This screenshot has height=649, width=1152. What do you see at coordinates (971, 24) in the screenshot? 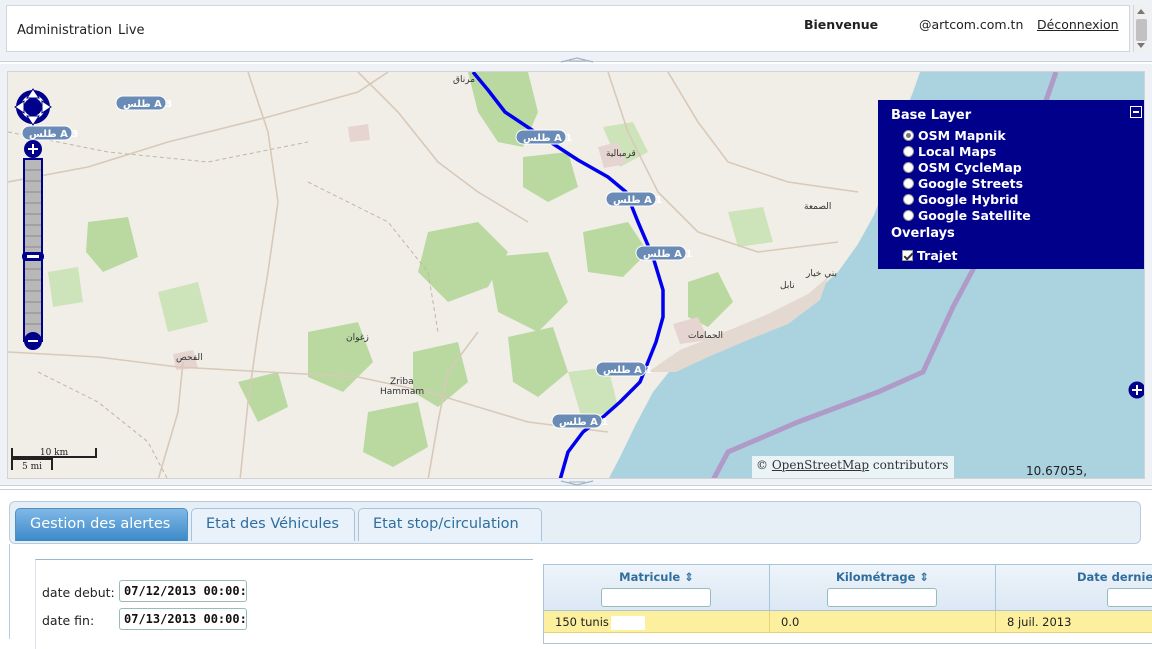
I see `user-name: @artcom.com.tn` at bounding box center [971, 24].